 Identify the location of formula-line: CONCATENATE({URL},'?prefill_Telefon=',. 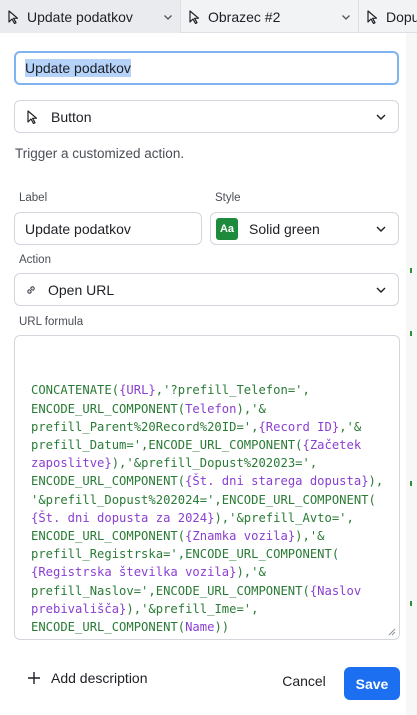
(170, 390).